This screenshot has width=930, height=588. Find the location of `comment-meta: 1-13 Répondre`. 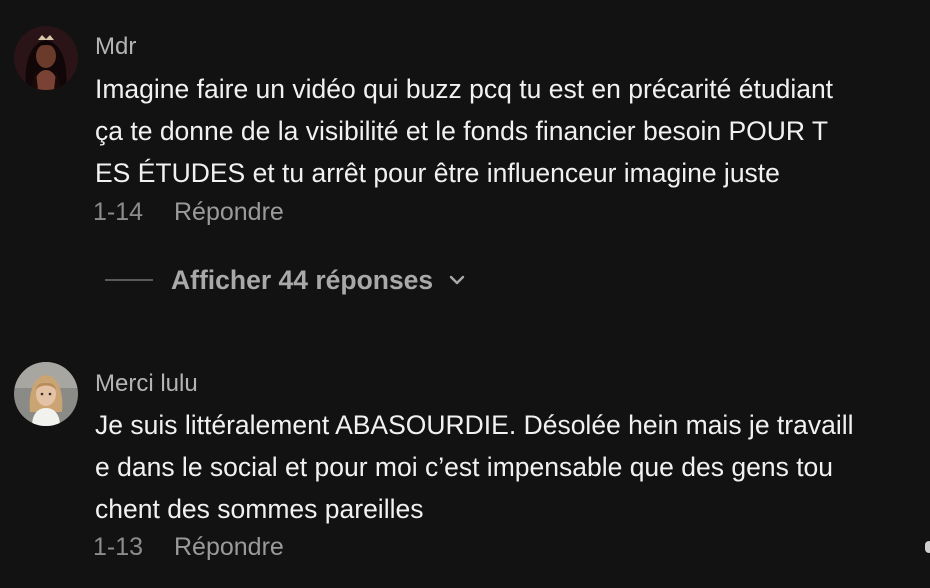

comment-meta: 1-13 Répondre is located at coordinates (188, 547).